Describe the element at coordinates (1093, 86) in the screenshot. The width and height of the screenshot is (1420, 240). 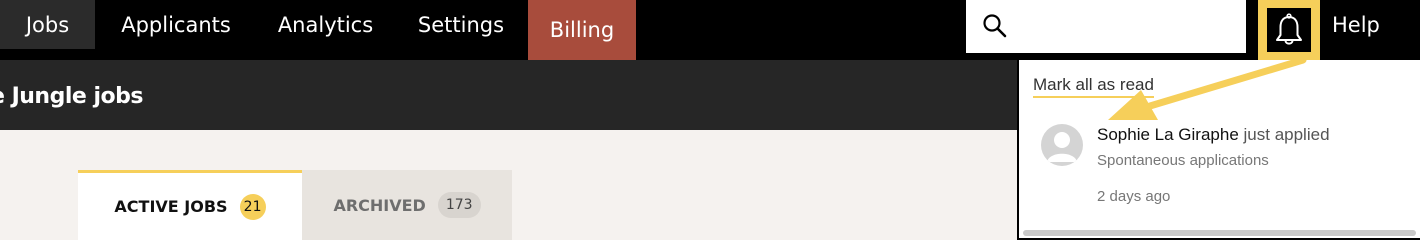
I see `mark-all-read-link: Mark all as read` at that location.